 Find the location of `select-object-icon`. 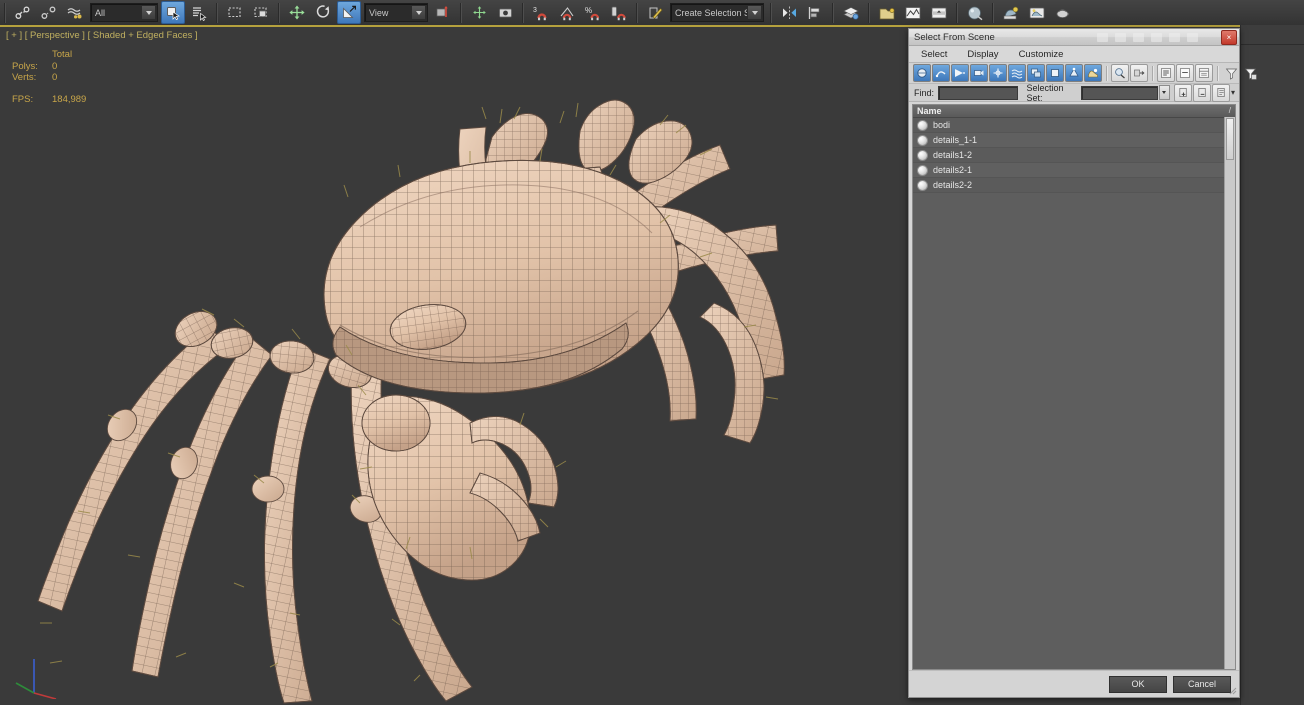

select-object-icon is located at coordinates (173, 12).